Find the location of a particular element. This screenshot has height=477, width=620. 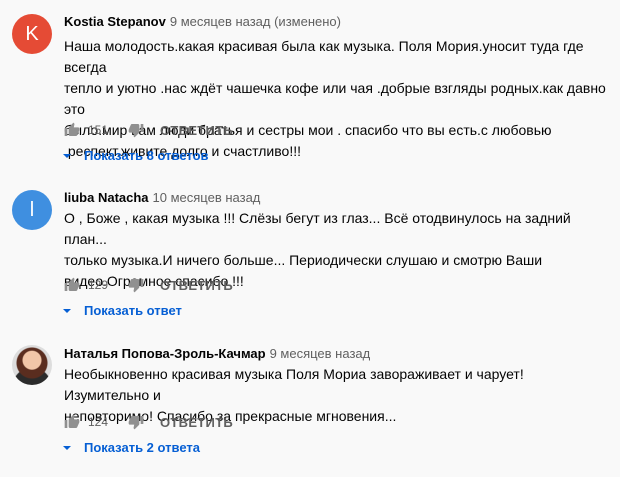

comment-actions: 124 ОТВЕТИТЬ is located at coordinates (148, 422).